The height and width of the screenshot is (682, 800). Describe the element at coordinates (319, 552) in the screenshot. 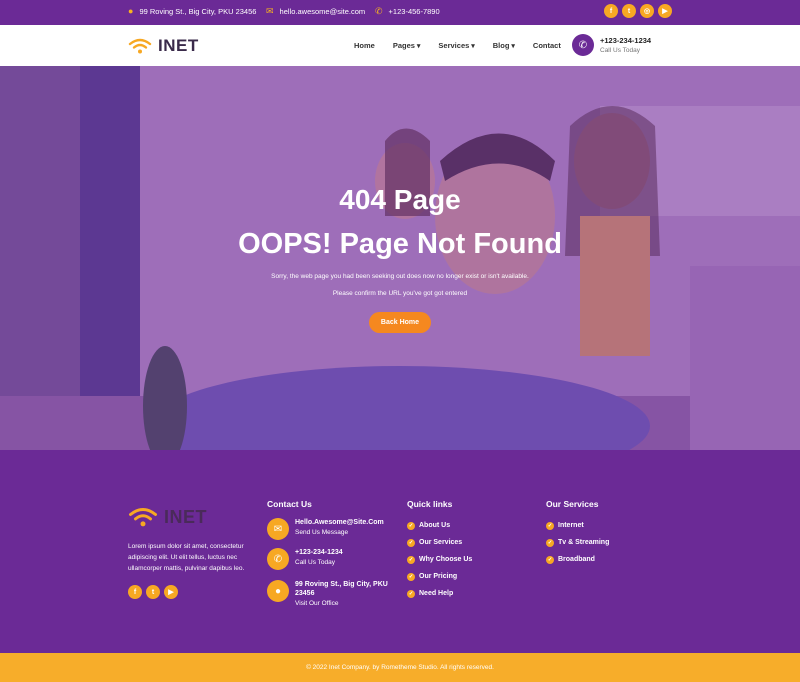

I see `contact-phone-text: +123-234-1234` at that location.